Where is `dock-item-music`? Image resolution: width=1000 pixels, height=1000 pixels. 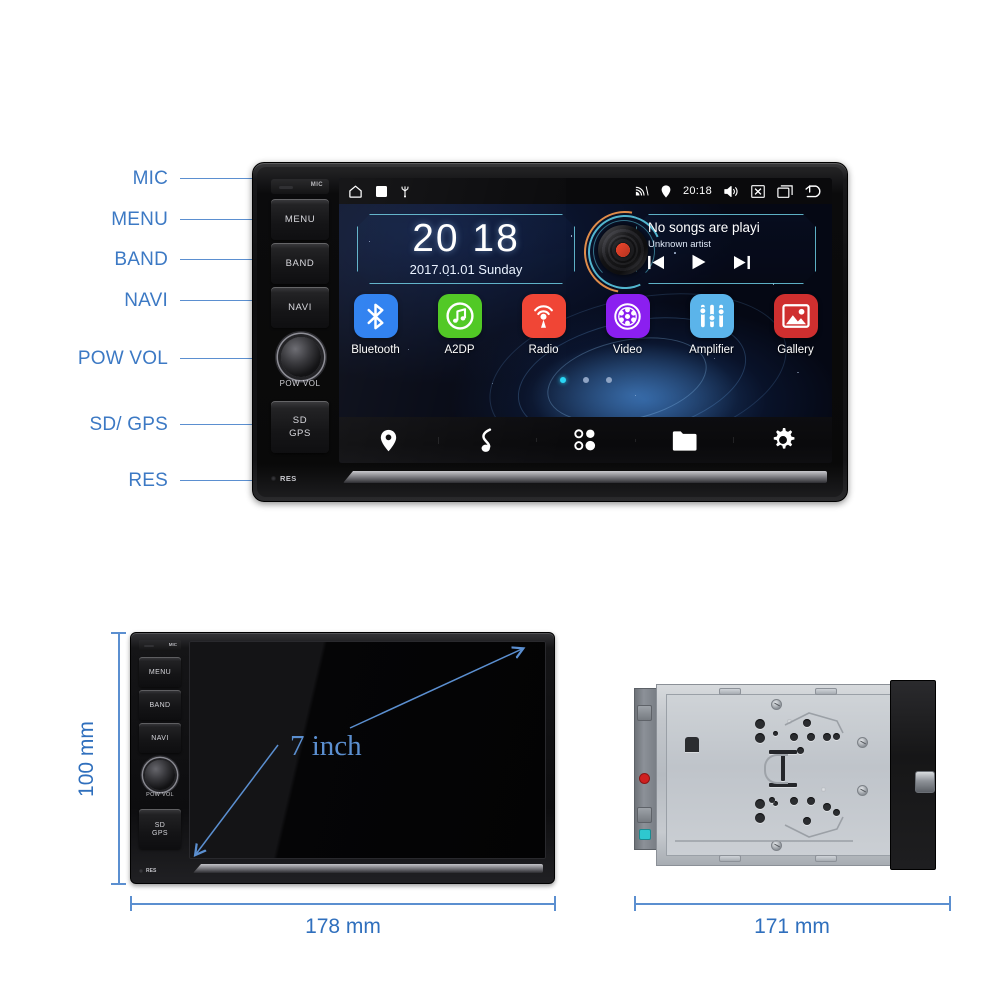 dock-item-music is located at coordinates (487, 440).